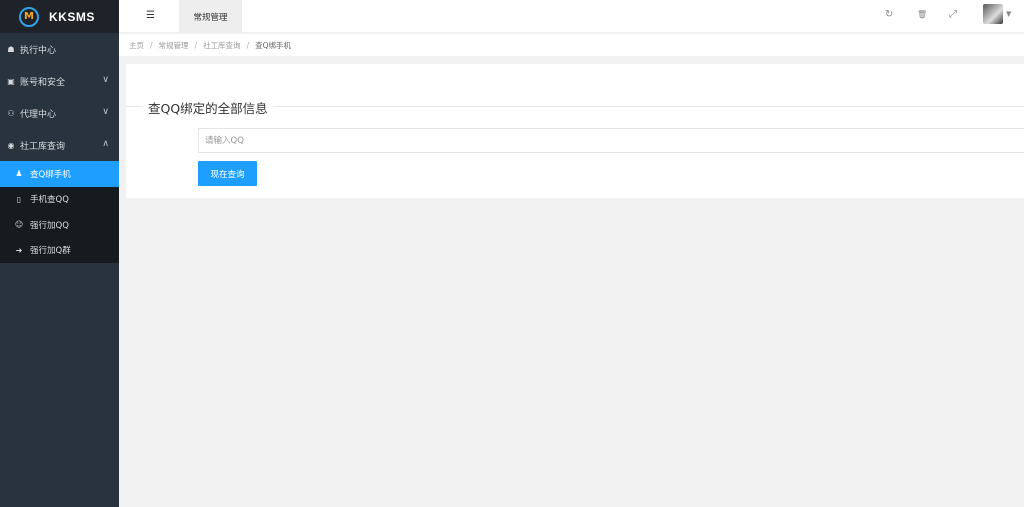 This screenshot has height=507, width=1024. I want to click on sidebar-subitem-phone-to-qq: ▯ 手机查QQ, so click(59, 200).